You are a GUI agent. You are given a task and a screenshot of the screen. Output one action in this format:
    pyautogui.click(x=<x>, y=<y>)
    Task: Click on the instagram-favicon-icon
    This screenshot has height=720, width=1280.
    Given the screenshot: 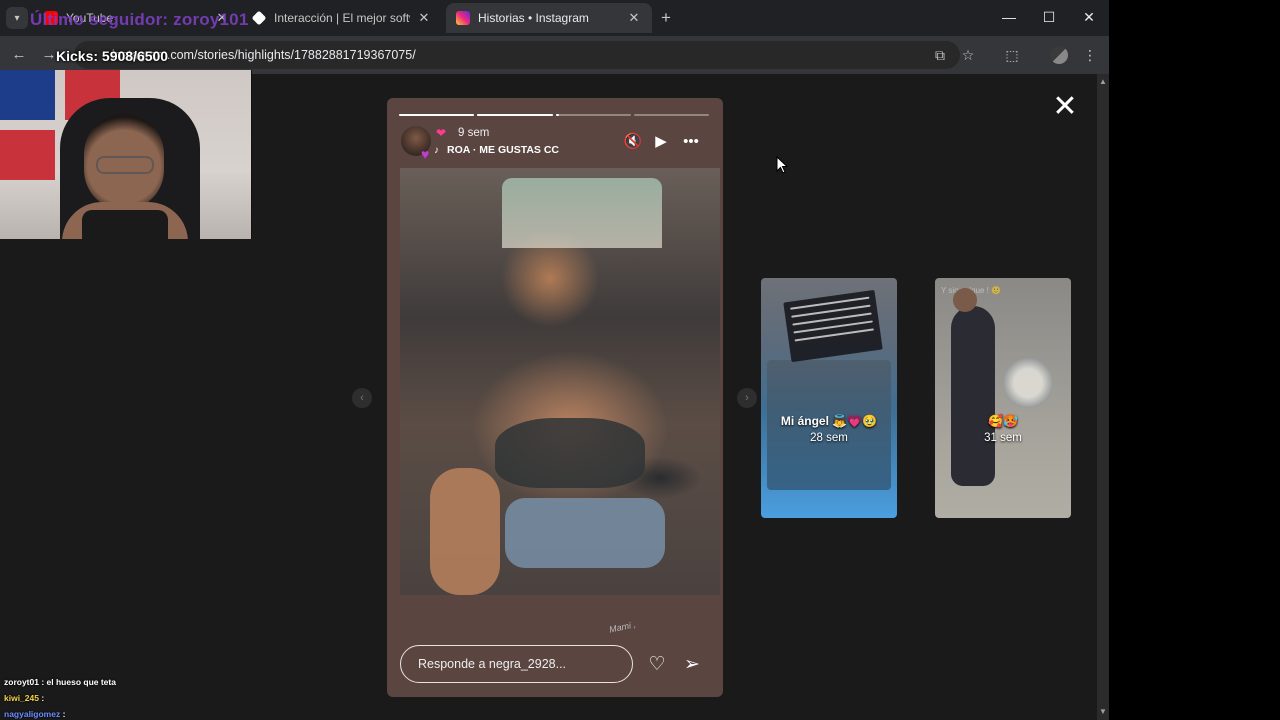 What is the action you would take?
    pyautogui.click(x=463, y=18)
    